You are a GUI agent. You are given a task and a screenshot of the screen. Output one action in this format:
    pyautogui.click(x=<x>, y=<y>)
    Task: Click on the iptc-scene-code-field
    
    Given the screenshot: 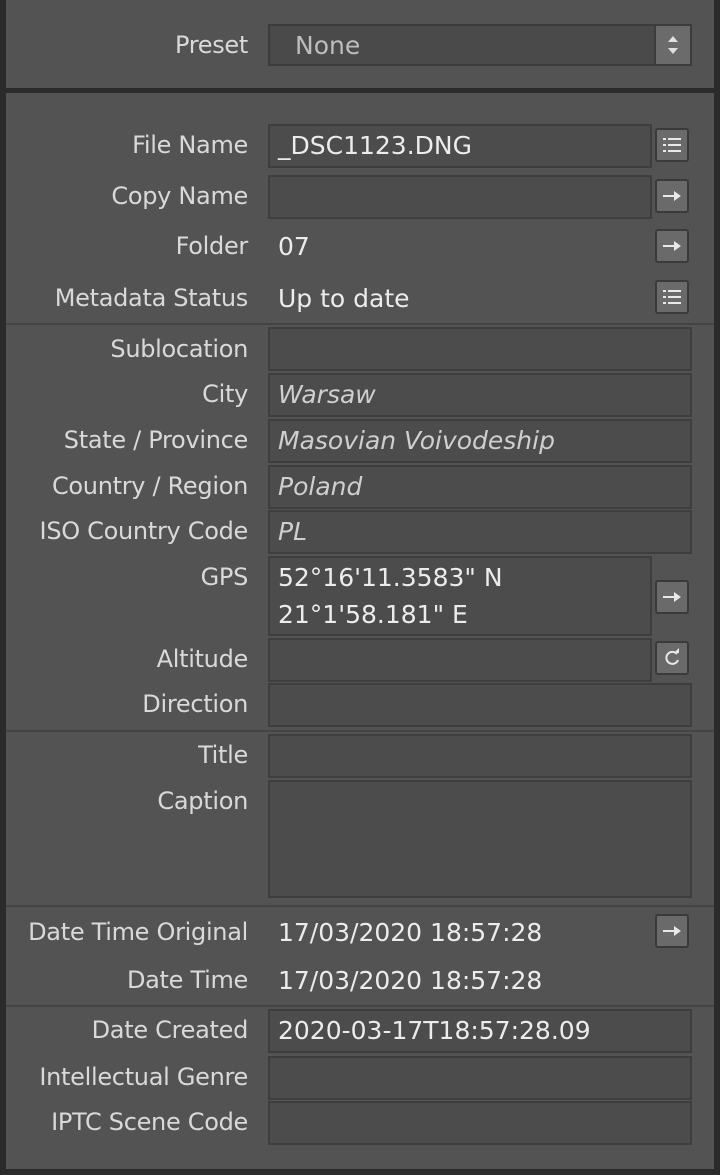 What is the action you would take?
    pyautogui.click(x=480, y=1123)
    